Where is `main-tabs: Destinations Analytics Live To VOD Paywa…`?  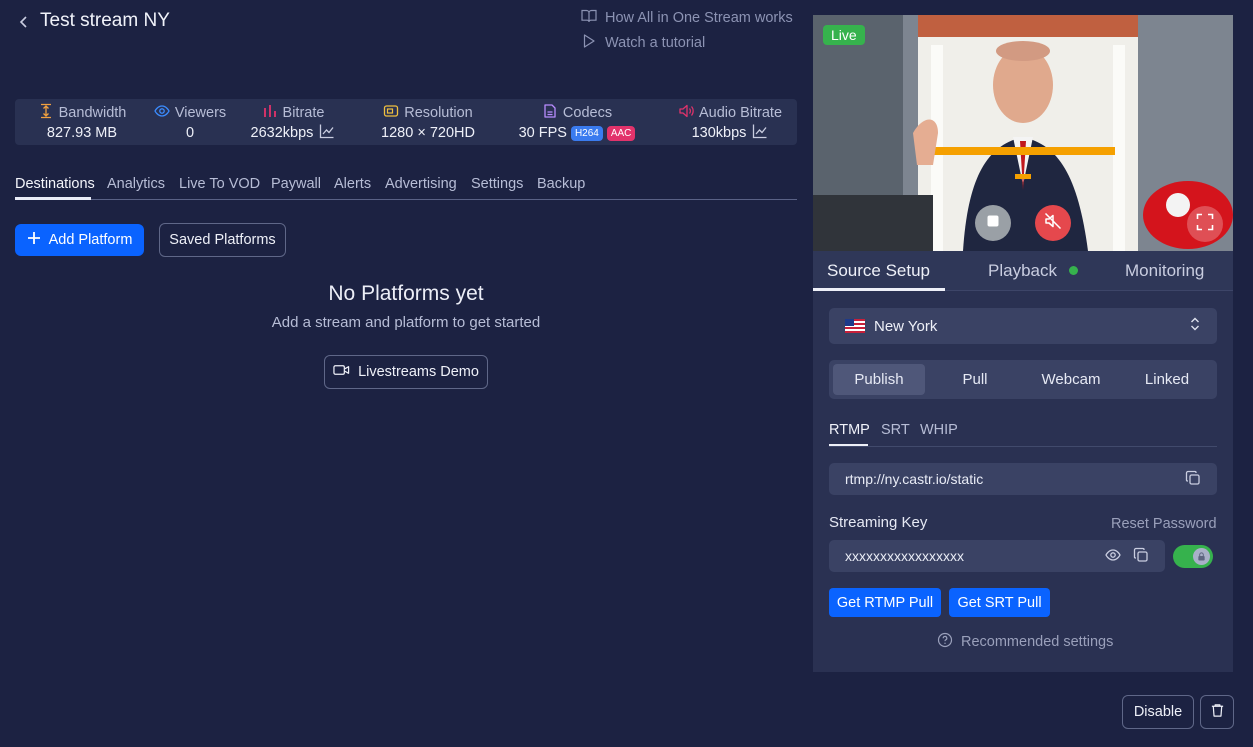
main-tabs: Destinations Analytics Live To VOD Paywa… is located at coordinates (406, 188).